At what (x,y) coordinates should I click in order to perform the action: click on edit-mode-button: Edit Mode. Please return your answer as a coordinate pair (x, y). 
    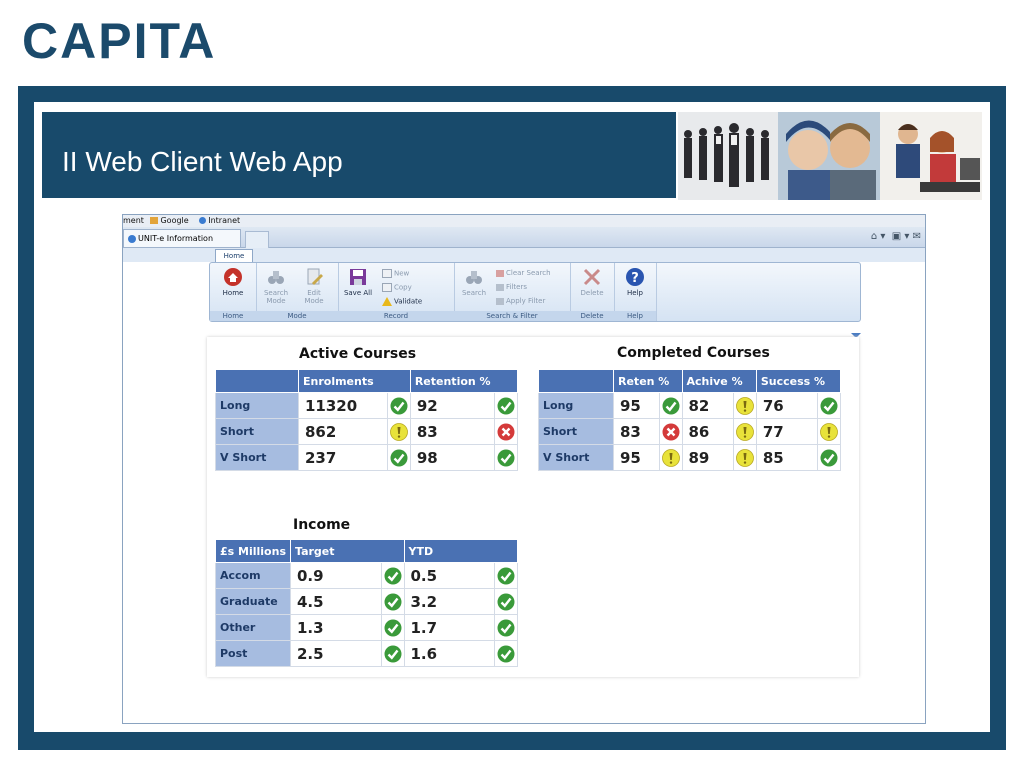
    Looking at the image, I should click on (314, 286).